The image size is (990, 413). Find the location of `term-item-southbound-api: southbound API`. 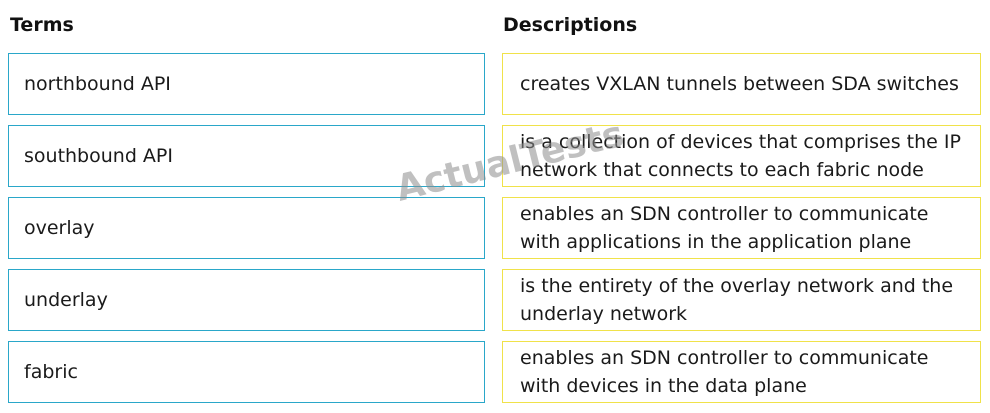

term-item-southbound-api: southbound API is located at coordinates (246, 156).